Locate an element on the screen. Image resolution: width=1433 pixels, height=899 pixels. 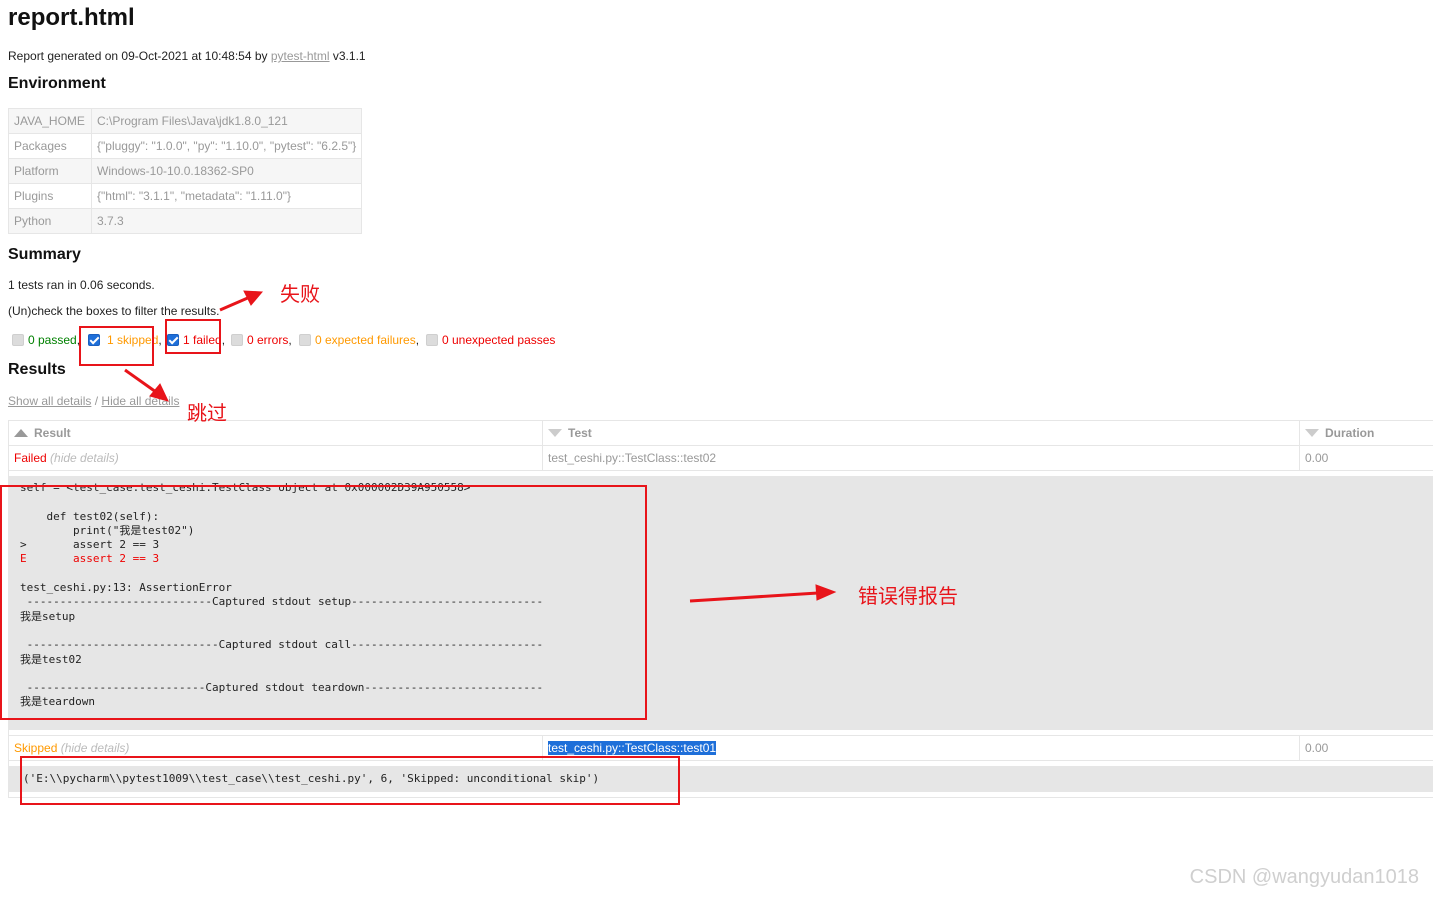
annotation-report-label: 错误得报告 is located at coordinates (908, 596).